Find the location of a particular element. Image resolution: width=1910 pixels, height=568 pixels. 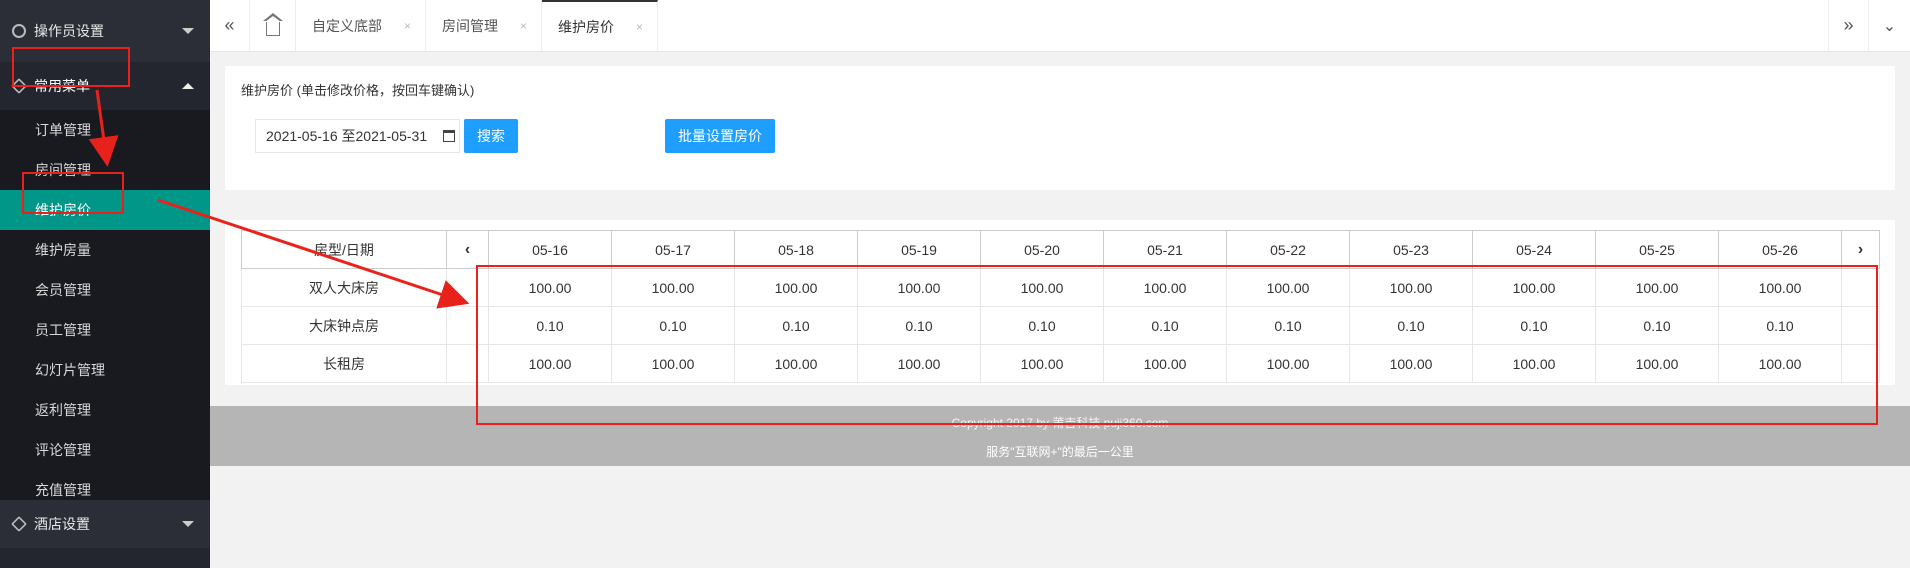

date-header: 05-18 is located at coordinates (796, 249).